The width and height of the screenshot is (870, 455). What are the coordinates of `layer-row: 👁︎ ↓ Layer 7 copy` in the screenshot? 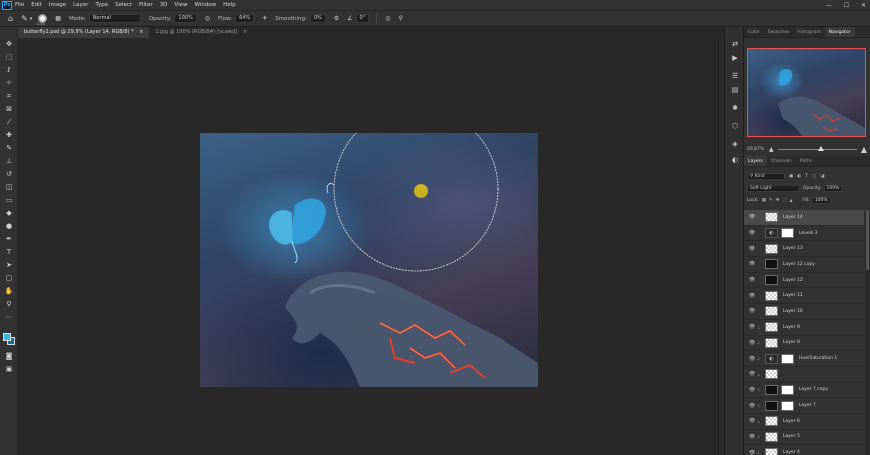 It's located at (804, 391).